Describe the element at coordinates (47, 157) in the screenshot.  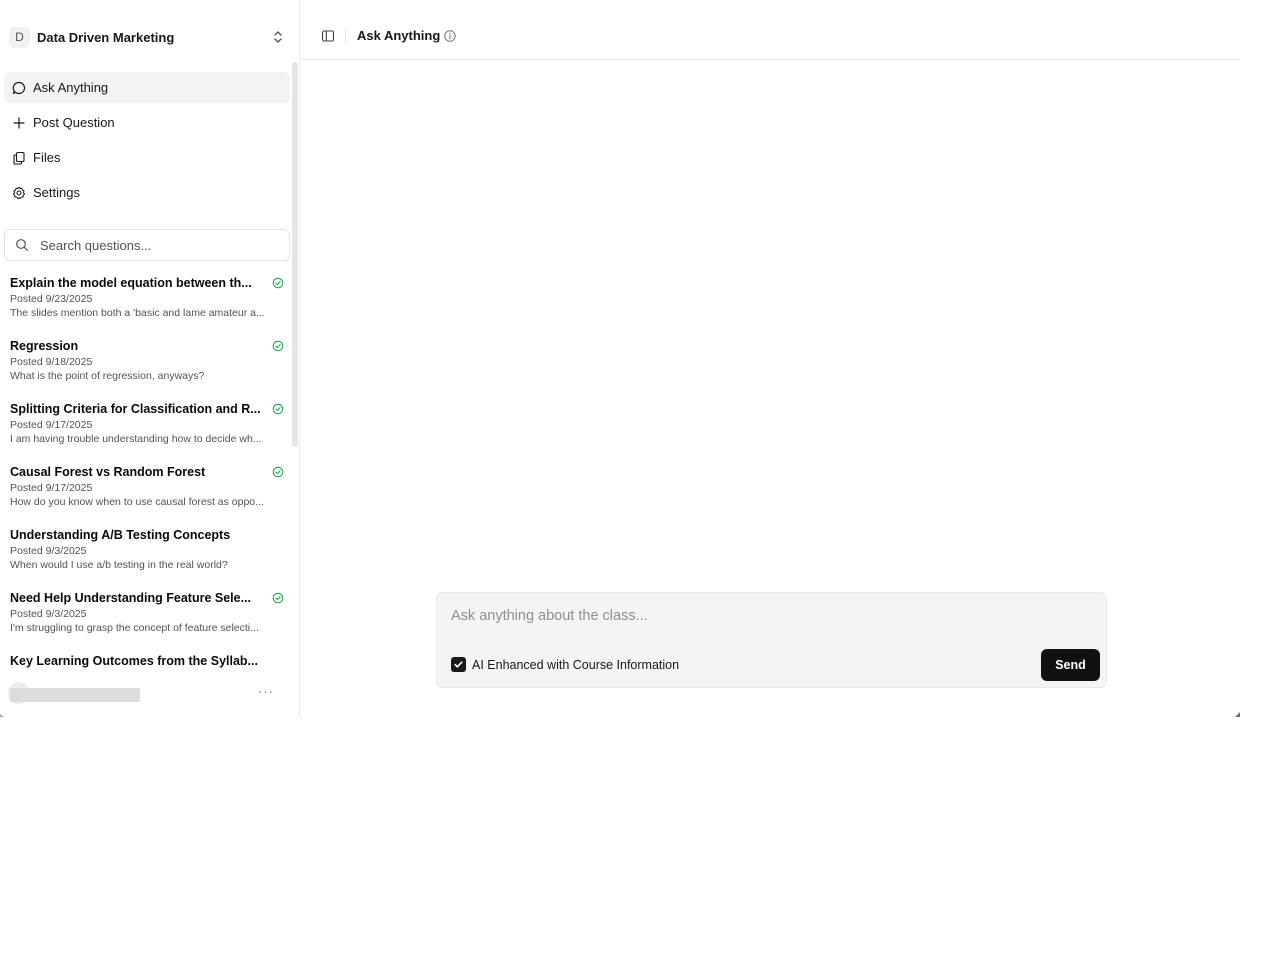
I see `sidebar-item-label: Files` at that location.